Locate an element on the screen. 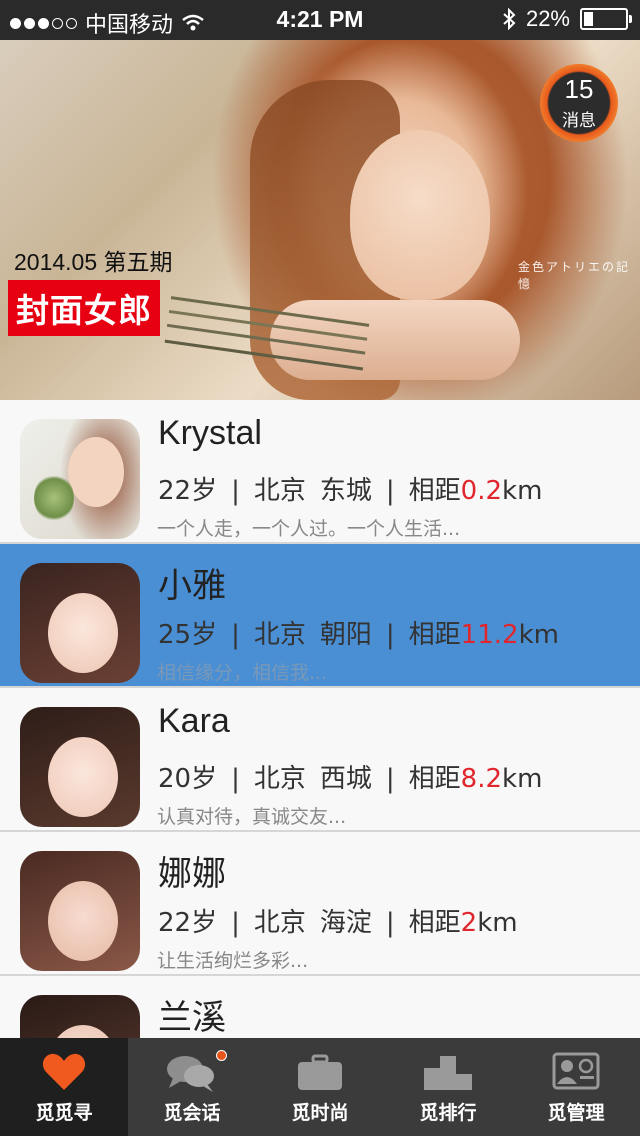 This screenshot has width=640, height=1136. message-label: 消息 is located at coordinates (579, 120).